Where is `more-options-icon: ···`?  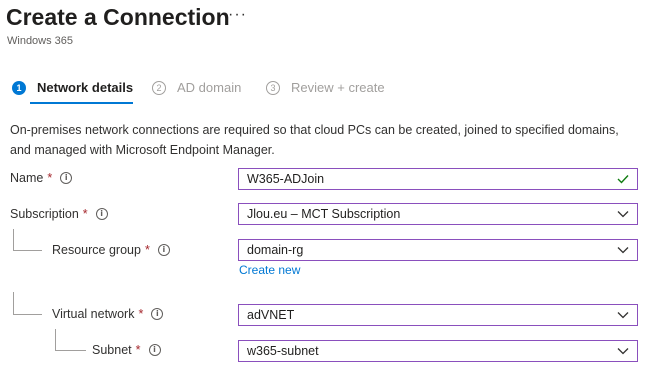
more-options-icon: ··· is located at coordinates (237, 15).